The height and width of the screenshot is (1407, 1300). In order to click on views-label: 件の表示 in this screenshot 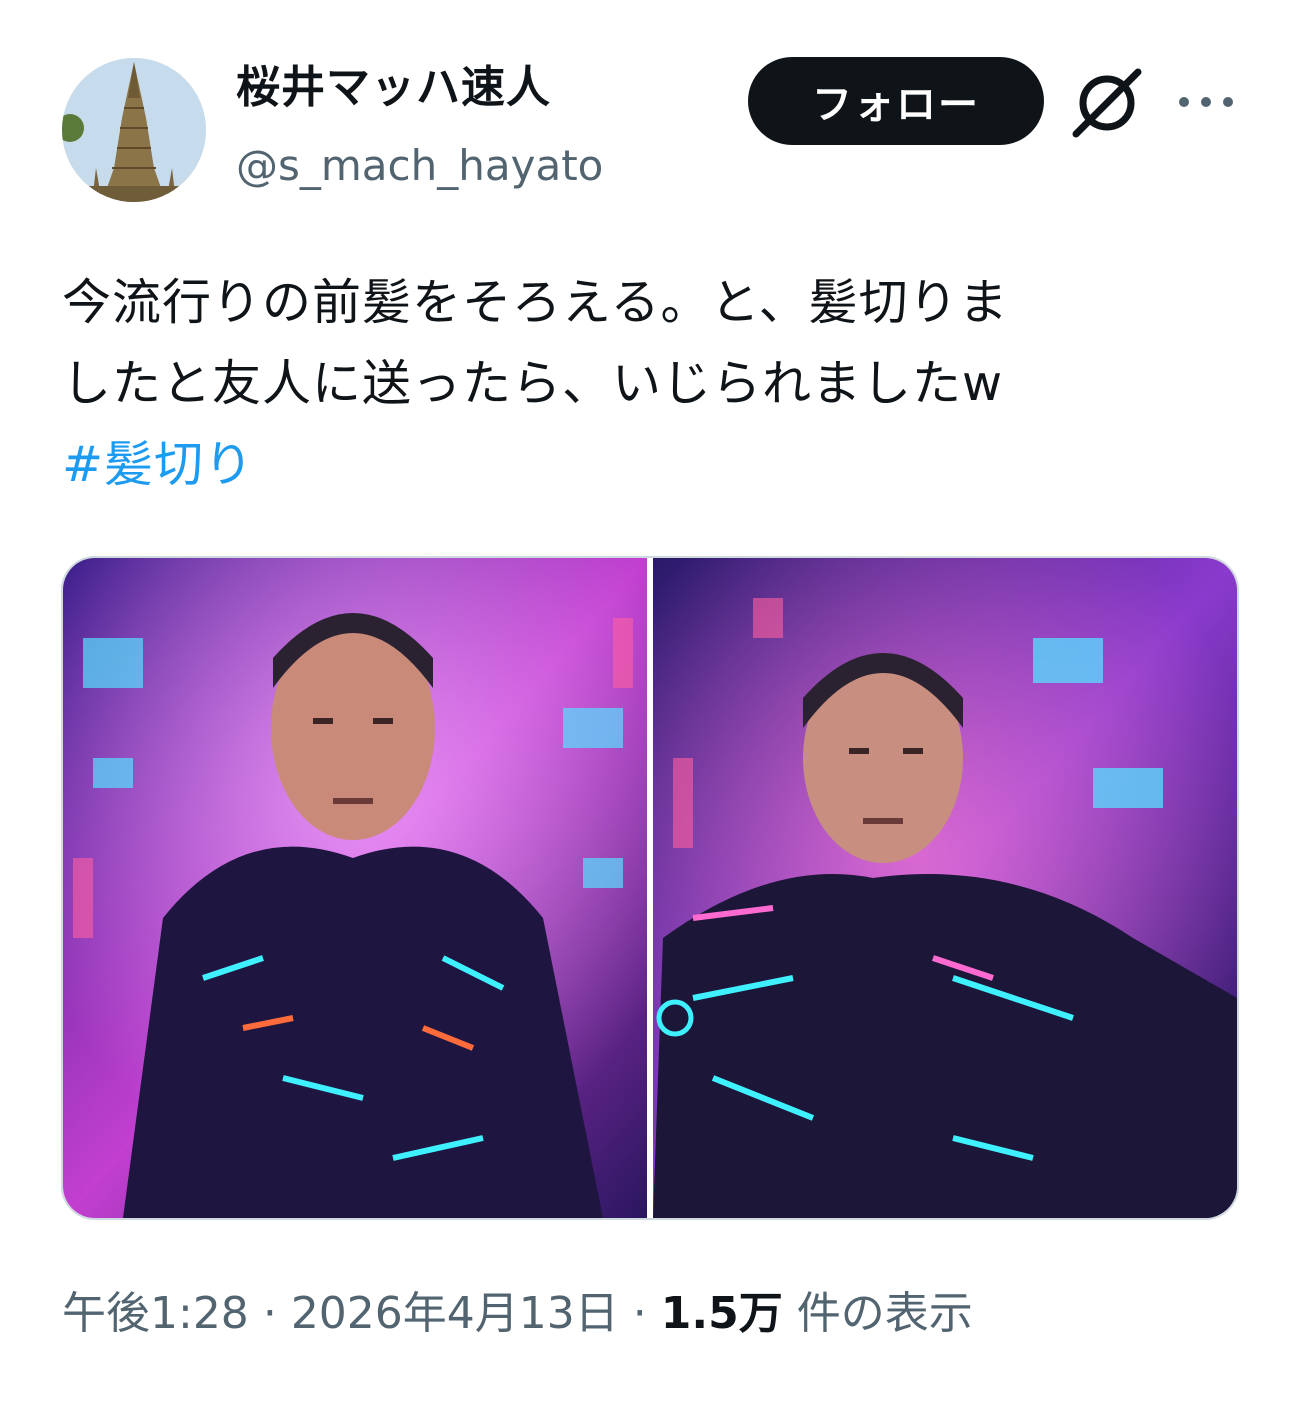, I will do `click(884, 1313)`.